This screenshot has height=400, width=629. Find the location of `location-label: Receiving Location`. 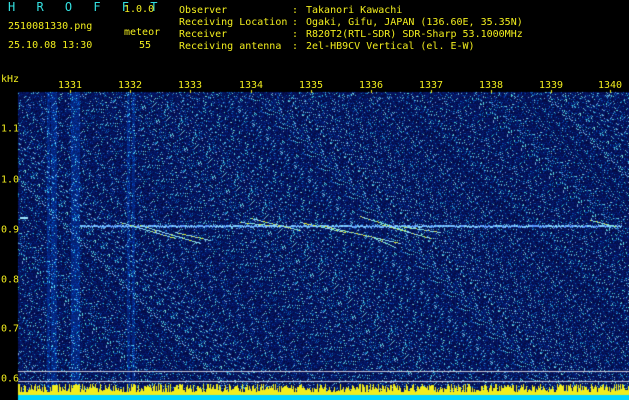

location-label: Receiving Location is located at coordinates (233, 22).